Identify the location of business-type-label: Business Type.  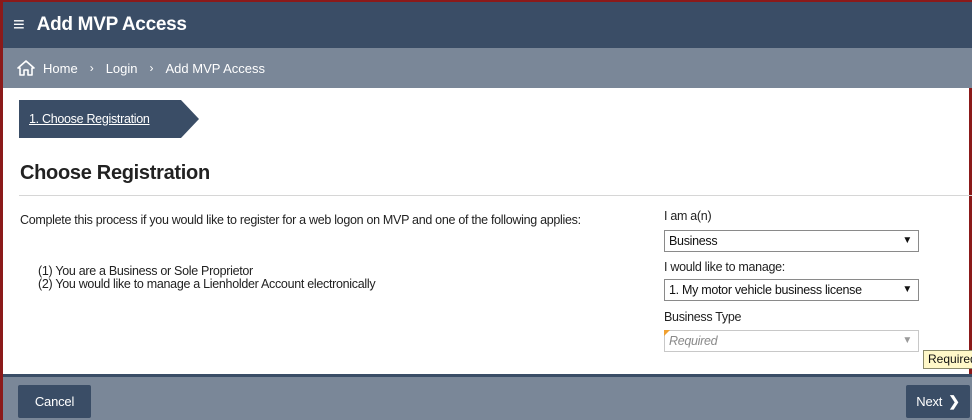
(703, 317).